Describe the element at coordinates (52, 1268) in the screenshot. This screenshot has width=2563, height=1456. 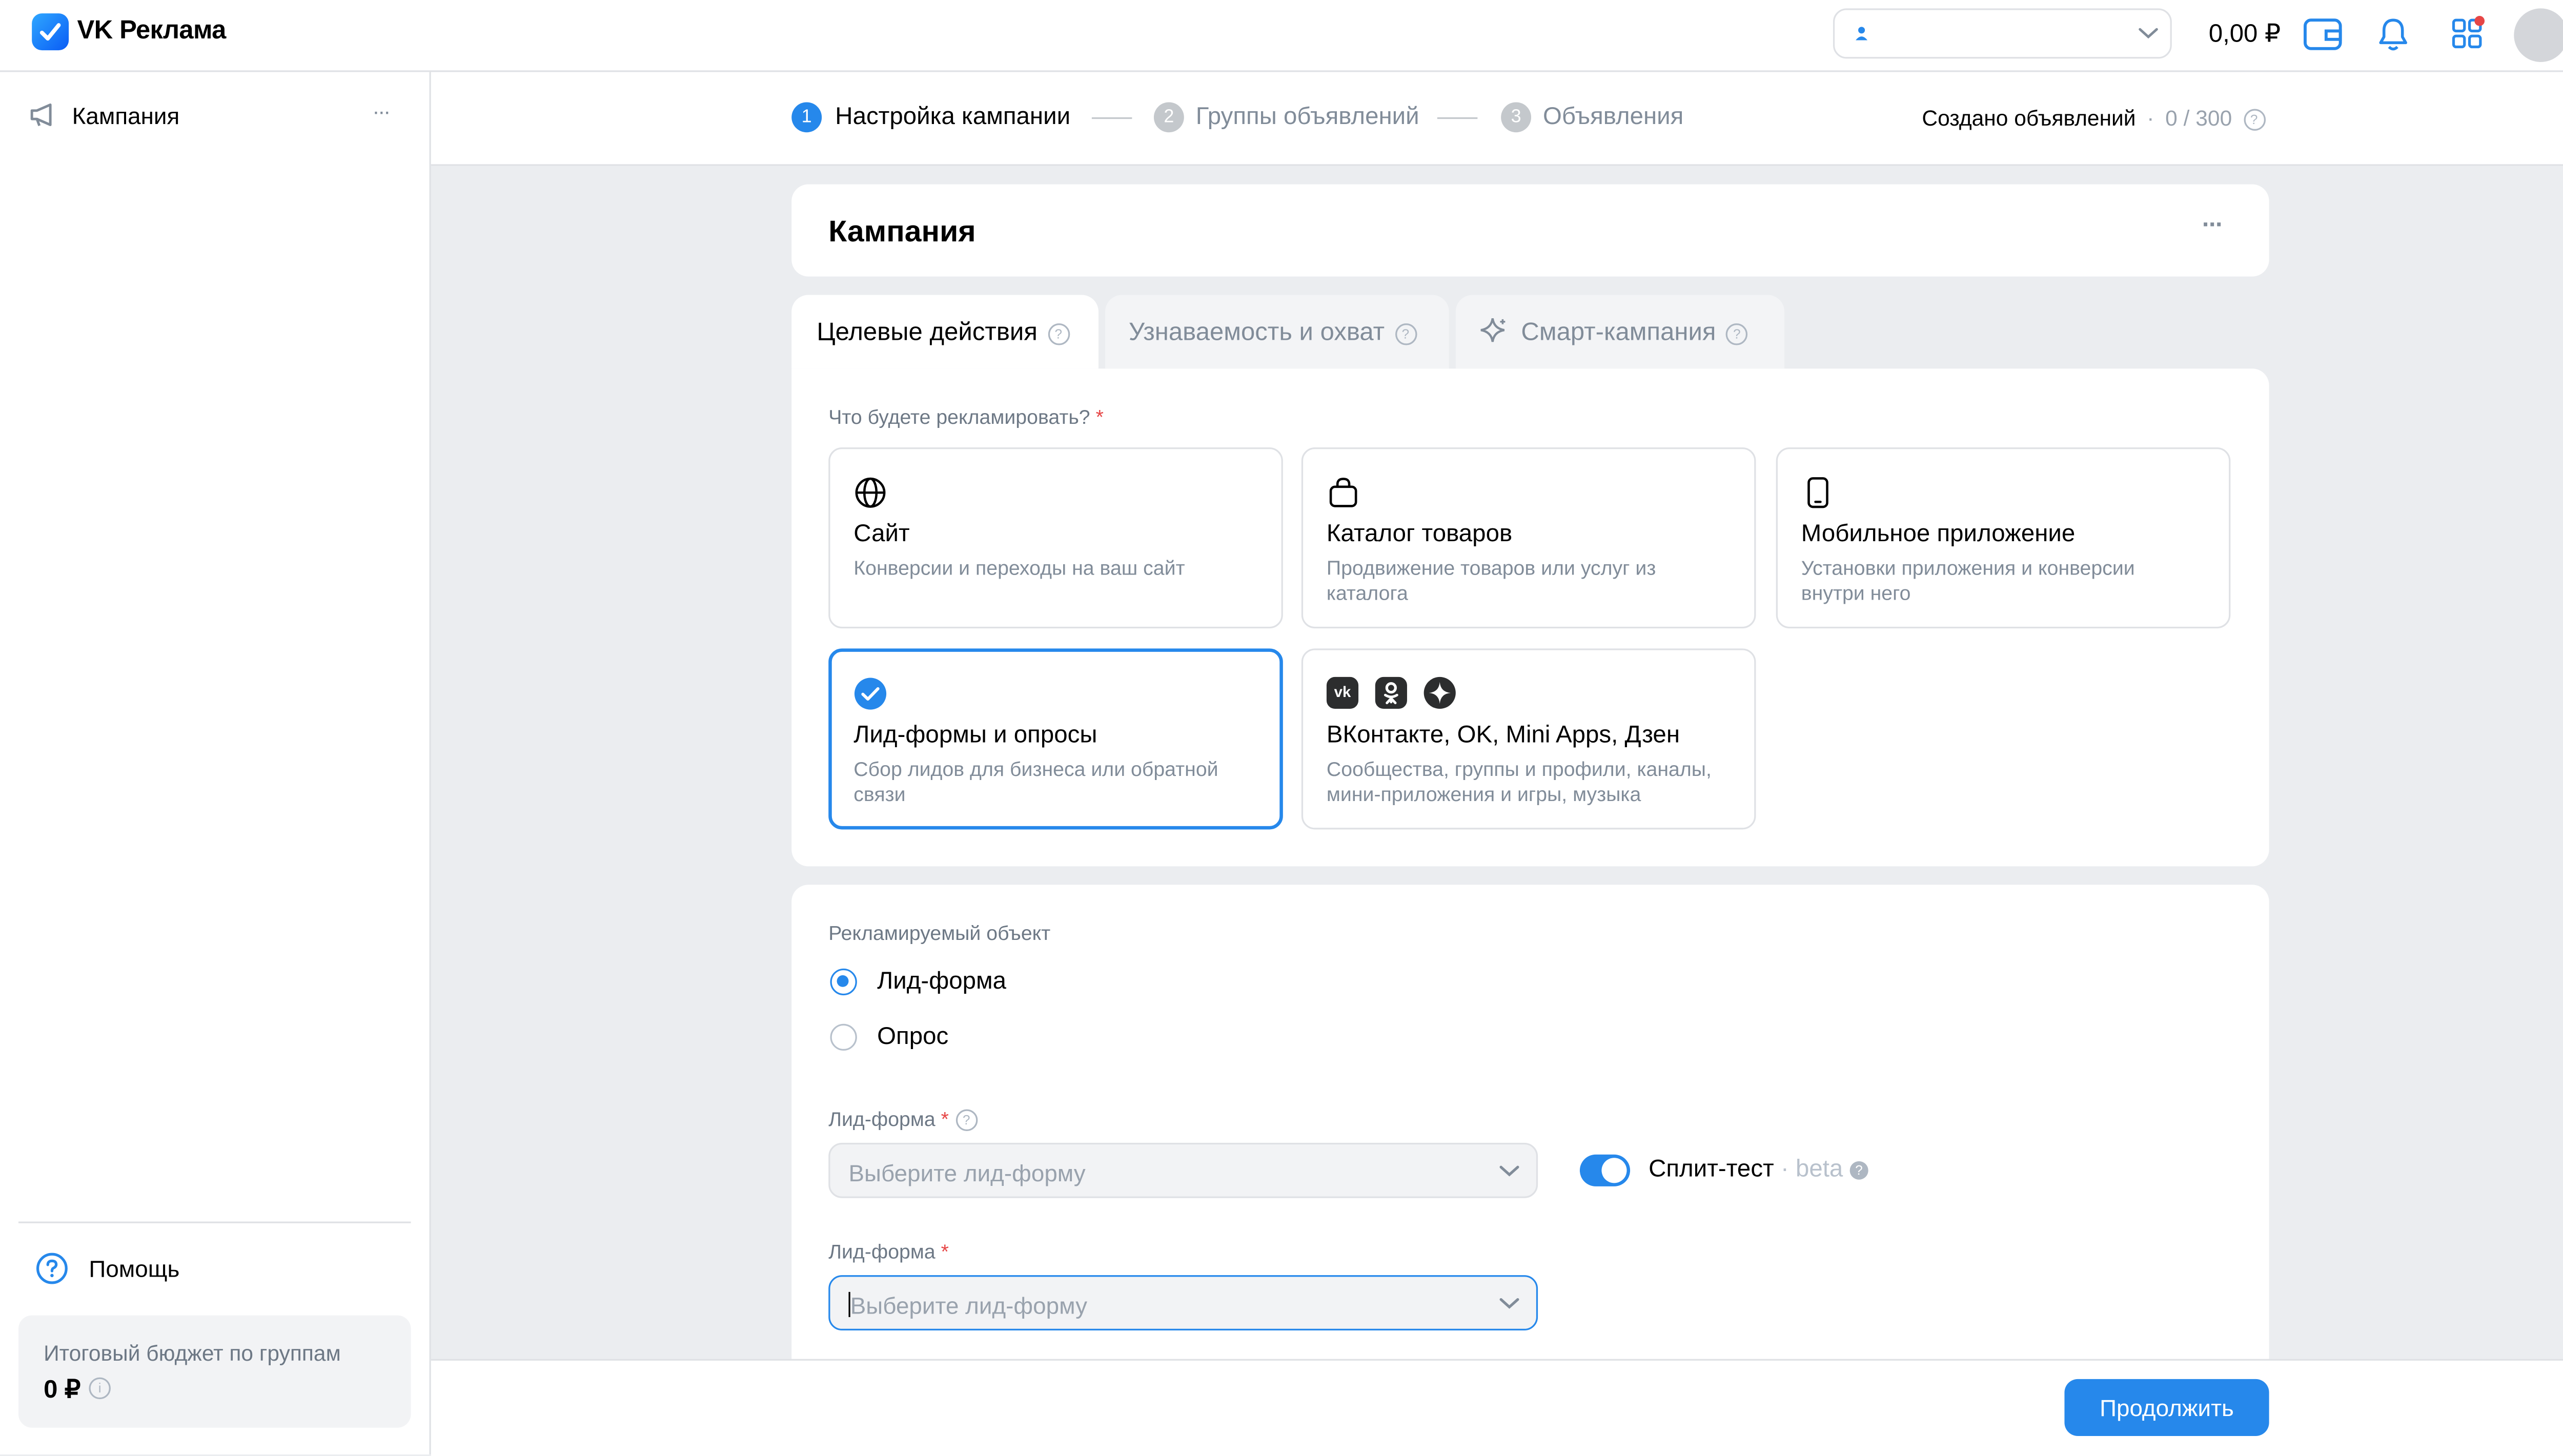
I see `help-icon` at that location.